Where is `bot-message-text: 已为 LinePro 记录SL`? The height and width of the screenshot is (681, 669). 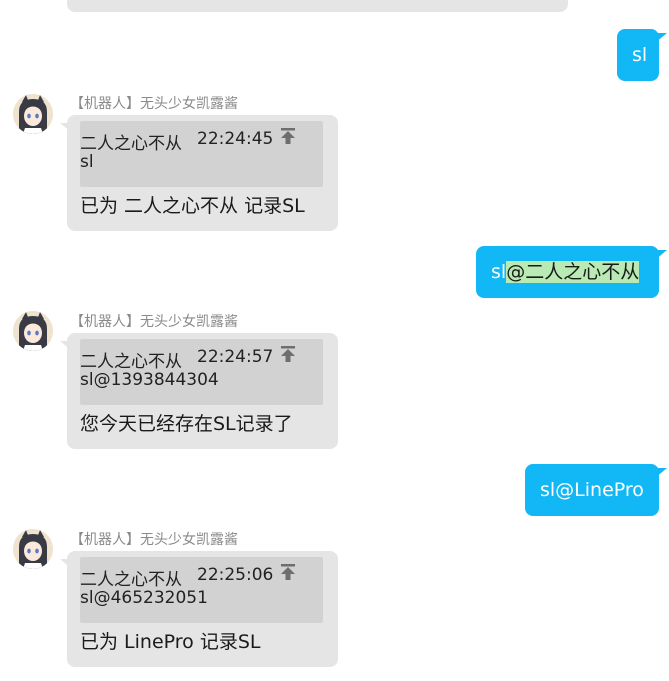
bot-message-text: 已为 LinePro 记录SL is located at coordinates (170, 642).